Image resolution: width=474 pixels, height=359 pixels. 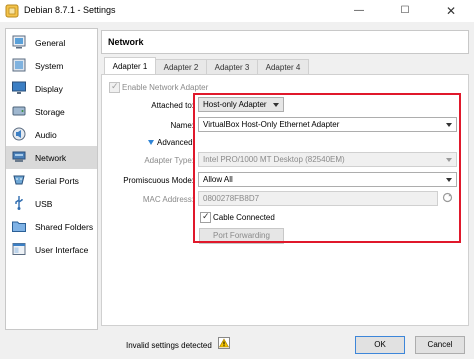 What do you see at coordinates (451, 11) in the screenshot?
I see `close-button: ✕` at bounding box center [451, 11].